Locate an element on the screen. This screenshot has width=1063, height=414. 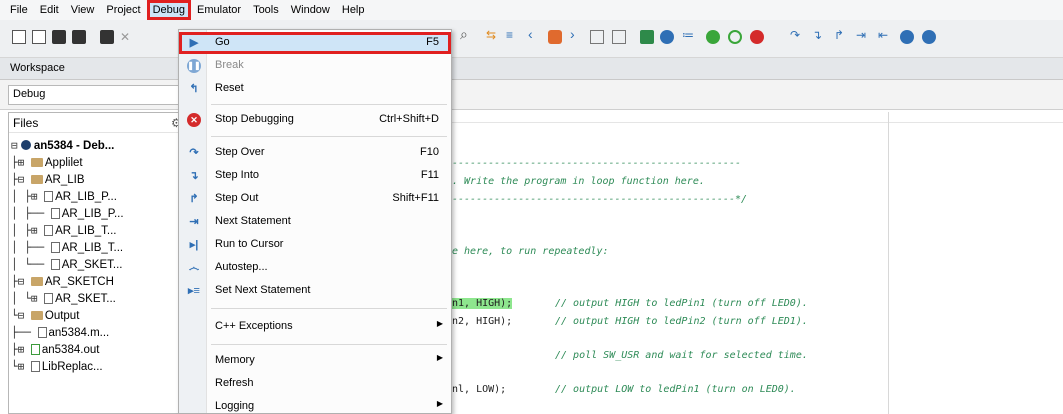
search-icon: ⌕ is located at coordinates (467, 34).